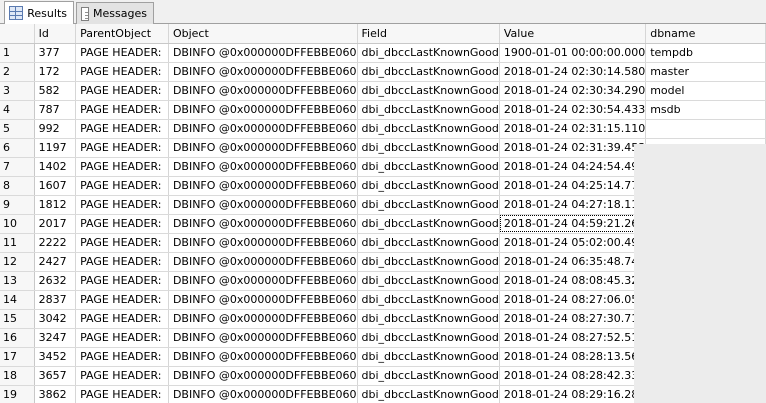 Image resolution: width=766 pixels, height=403 pixels. Describe the element at coordinates (573, 243) in the screenshot. I see `cell-value: 2018-01-24 05:02:00.490` at that location.